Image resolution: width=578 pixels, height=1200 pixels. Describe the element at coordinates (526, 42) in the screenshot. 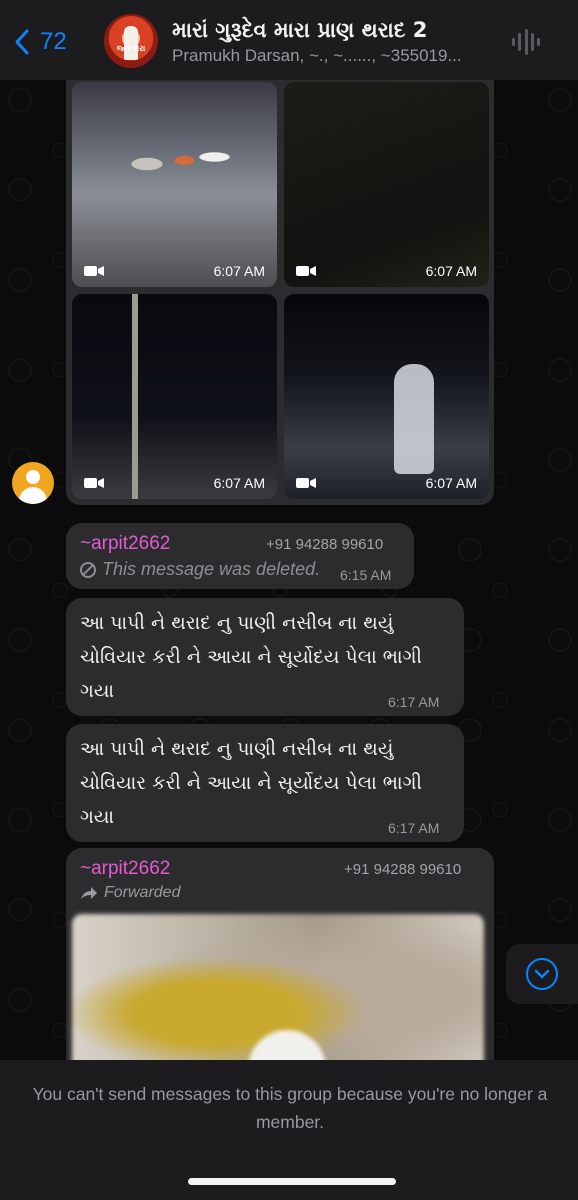

I see `audio-wave-icon` at that location.